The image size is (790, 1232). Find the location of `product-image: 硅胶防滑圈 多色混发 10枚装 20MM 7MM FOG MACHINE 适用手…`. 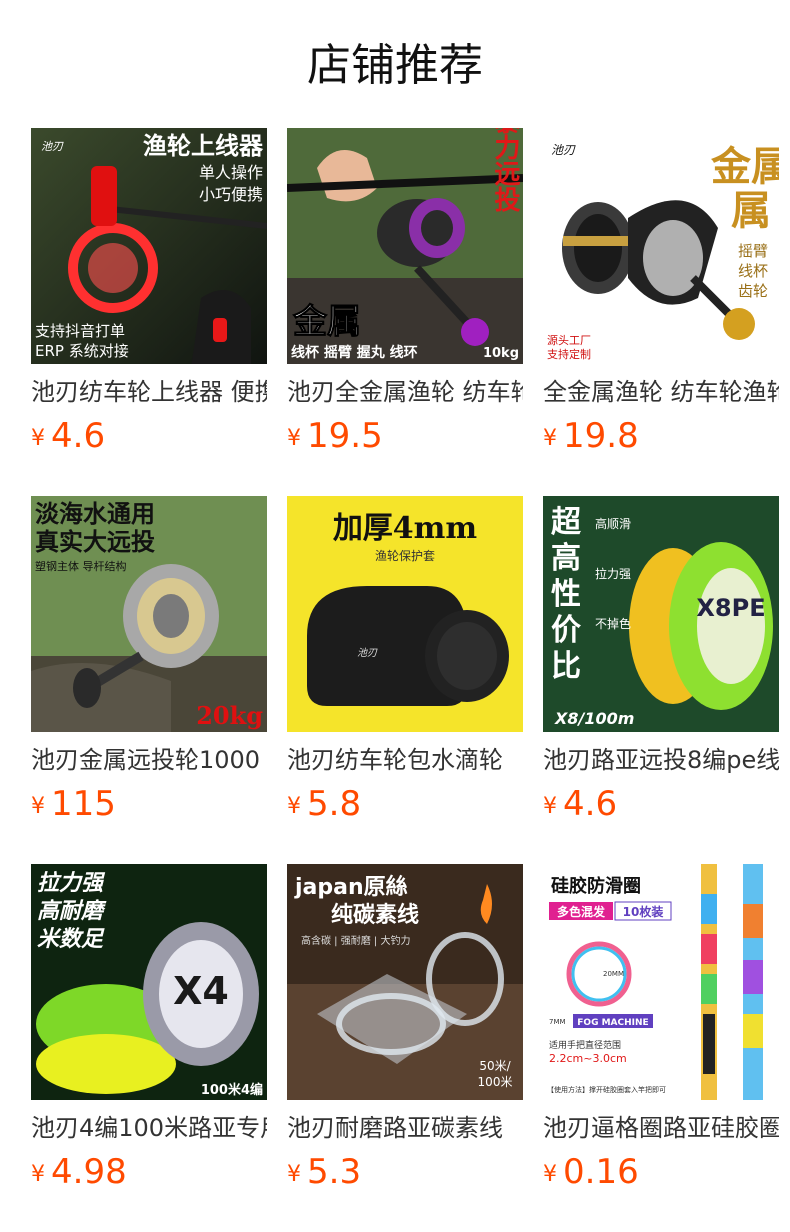

product-image: 硅胶防滑圈 多色混发 10枚装 20MM 7MM FOG MACHINE 适用手… is located at coordinates (661, 982).